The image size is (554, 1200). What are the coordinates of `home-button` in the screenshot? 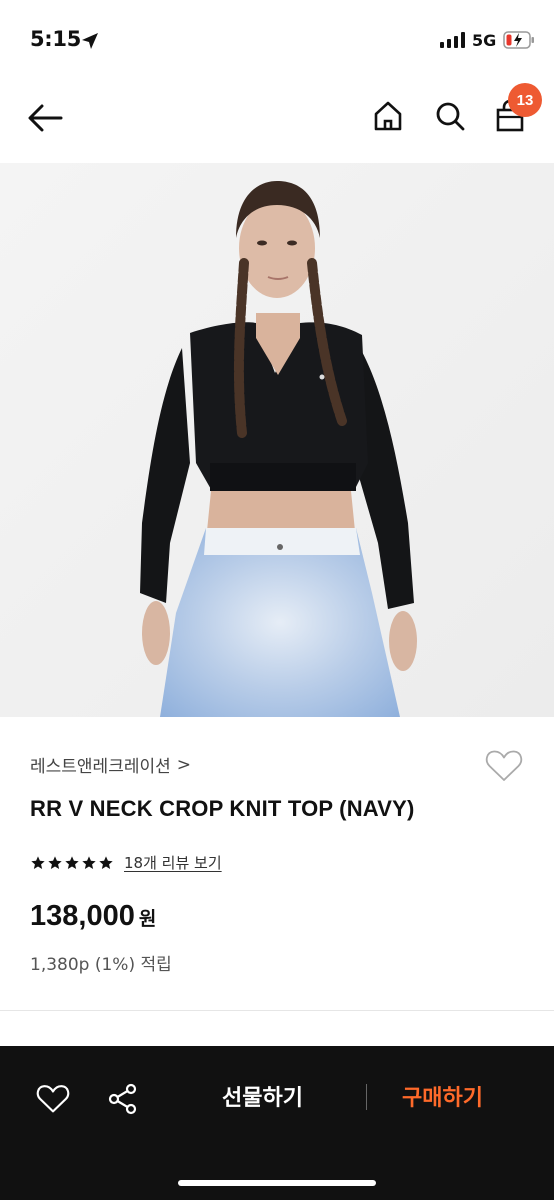 It's located at (388, 116).